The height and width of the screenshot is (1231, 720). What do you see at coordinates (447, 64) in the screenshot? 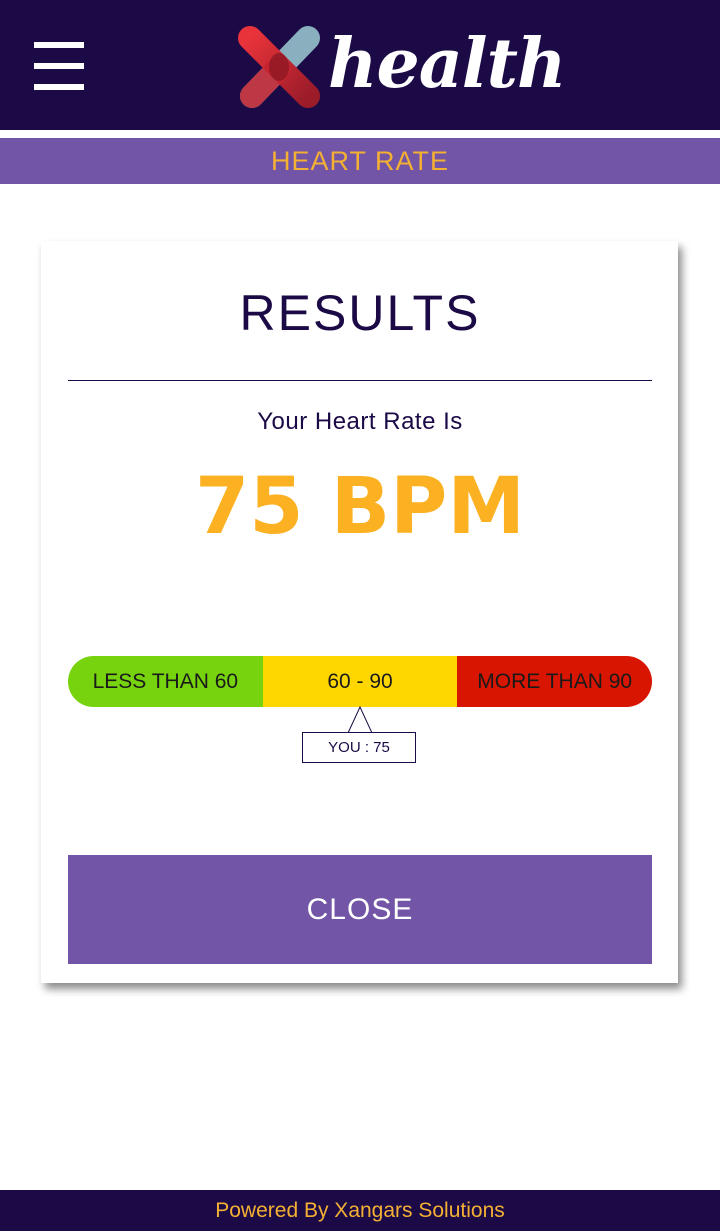
I see `logo-text: health` at bounding box center [447, 64].